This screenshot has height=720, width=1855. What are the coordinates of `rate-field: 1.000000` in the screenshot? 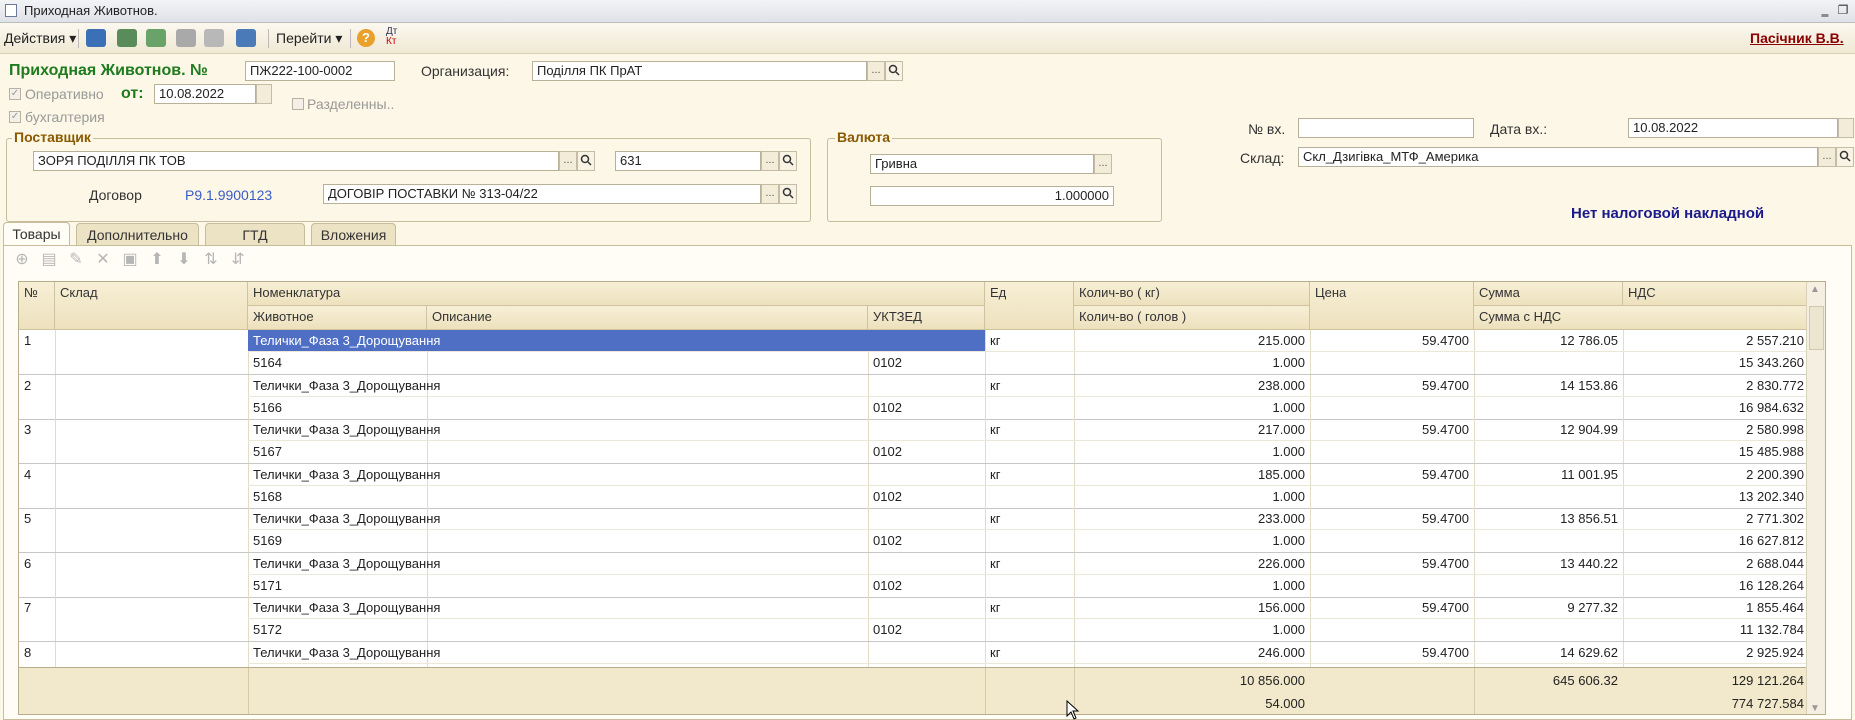 It's located at (992, 196).